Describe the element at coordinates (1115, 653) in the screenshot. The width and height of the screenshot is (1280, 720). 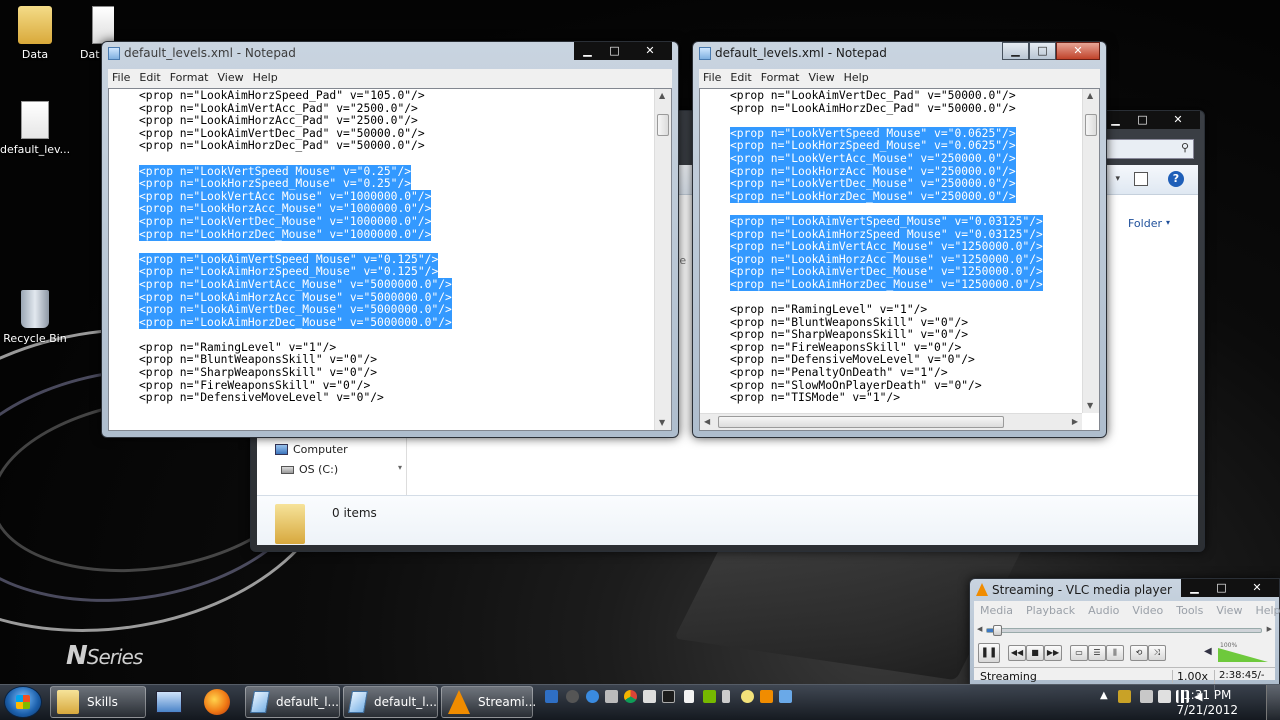
I see `extended-settings-button: ⫼` at that location.